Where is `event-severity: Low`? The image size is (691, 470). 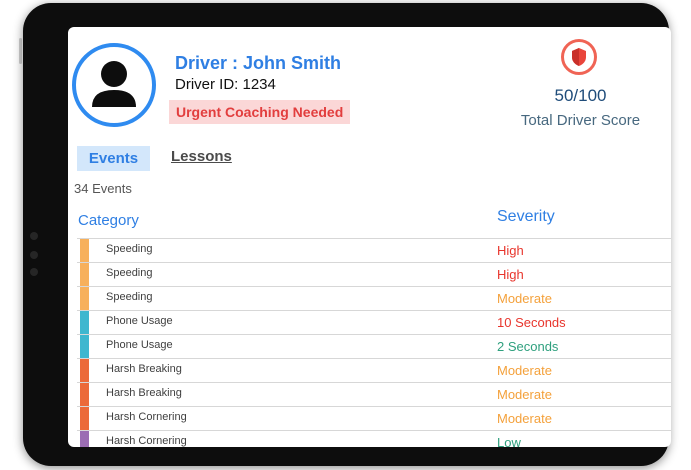 event-severity: Low is located at coordinates (509, 441).